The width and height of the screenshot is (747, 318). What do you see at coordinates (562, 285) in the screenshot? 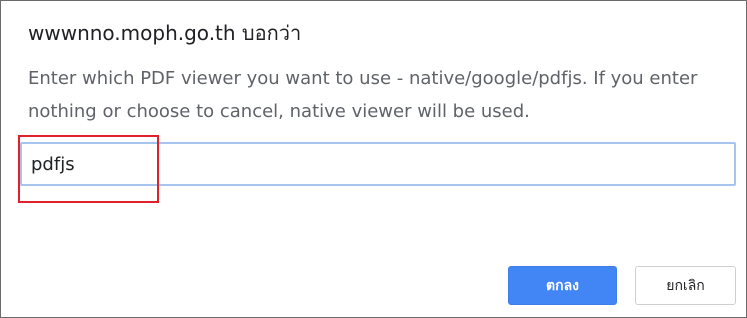
I see `ok-button: ตกลง` at bounding box center [562, 285].